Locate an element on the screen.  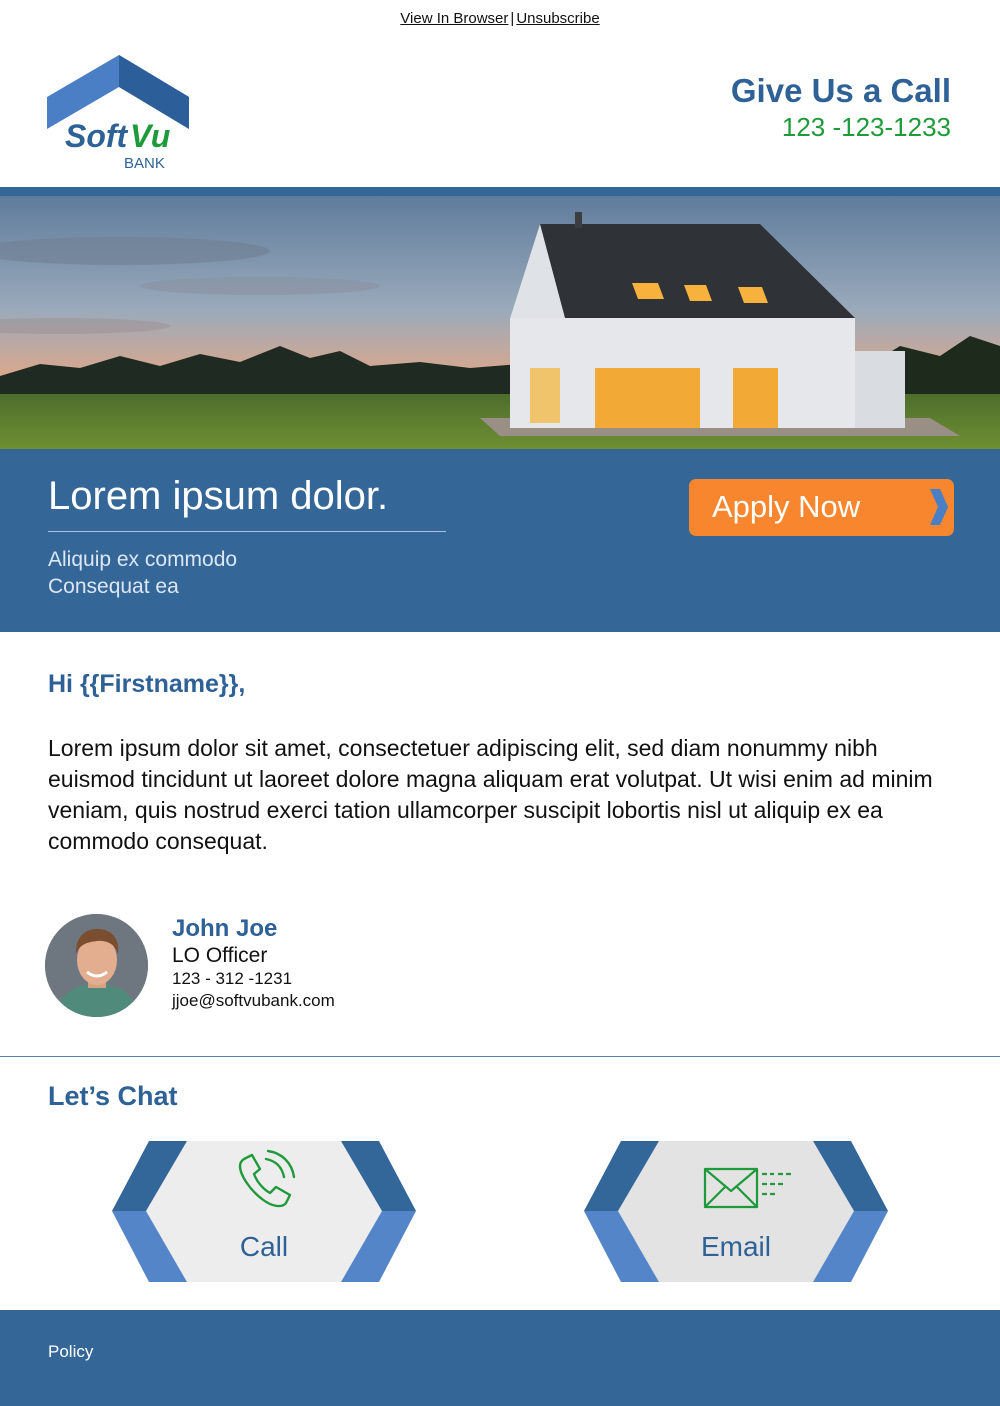
call-button: Call is located at coordinates (264, 1211).